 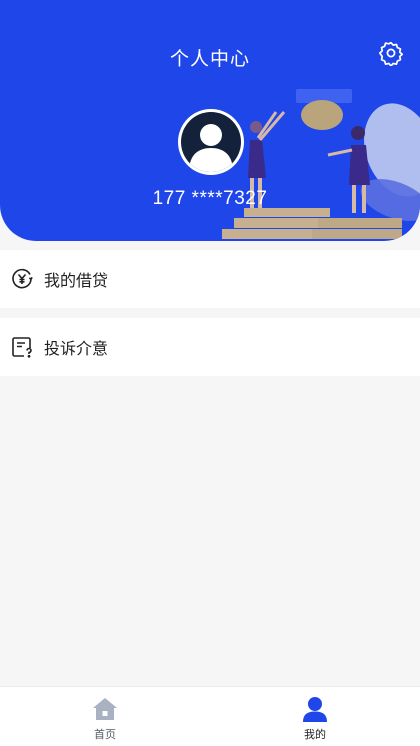 I want to click on avatar, so click(x=211, y=142).